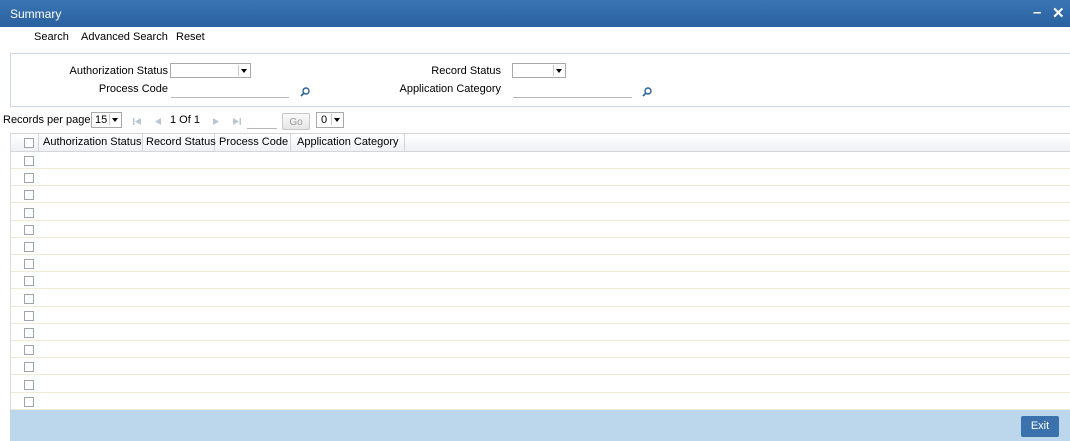 The width and height of the screenshot is (1070, 441). Describe the element at coordinates (210, 70) in the screenshot. I see `authorization-status-select` at that location.